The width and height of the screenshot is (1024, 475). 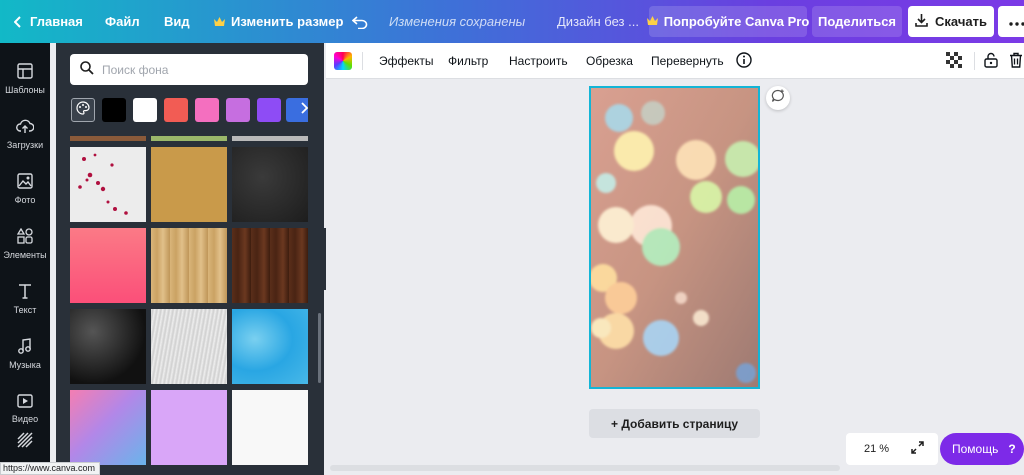 I want to click on zoom-control: 21 %, so click(x=892, y=449).